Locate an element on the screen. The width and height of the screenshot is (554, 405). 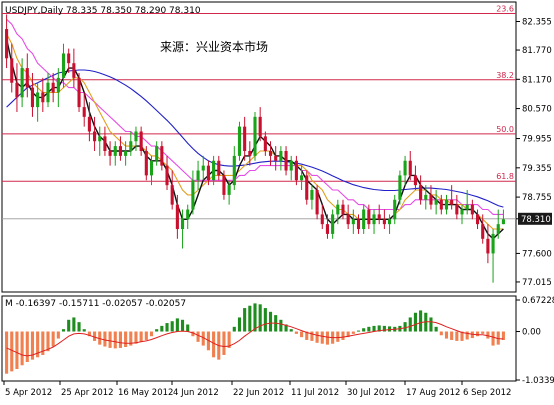
indicator-label: 0.00 is located at coordinates (531, 333).